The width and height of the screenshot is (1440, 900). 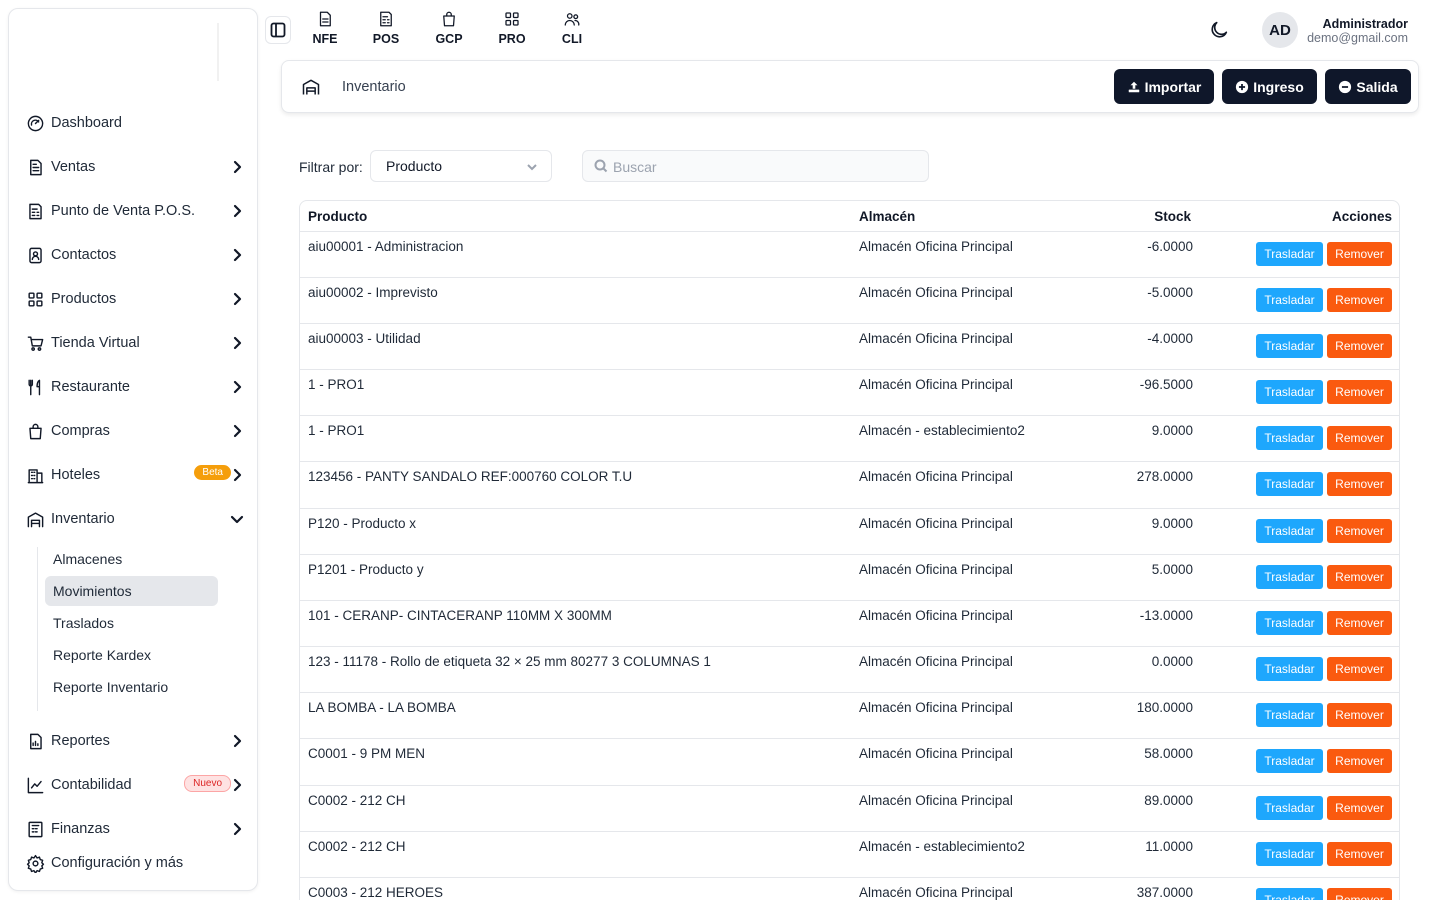 What do you see at coordinates (1172, 569) in the screenshot?
I see `cell-stock: 5.0000` at bounding box center [1172, 569].